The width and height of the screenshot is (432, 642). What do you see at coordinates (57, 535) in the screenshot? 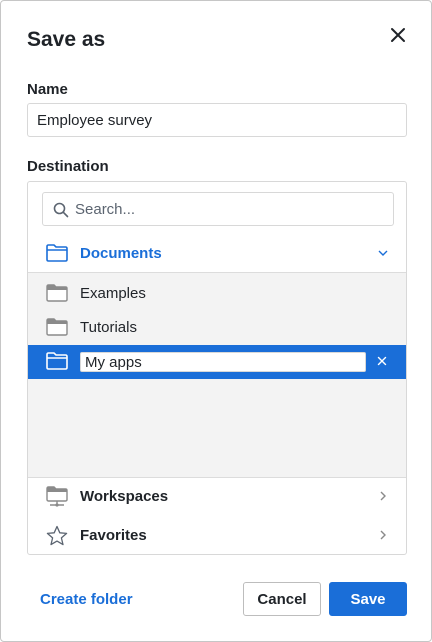
I see `star-icon` at bounding box center [57, 535].